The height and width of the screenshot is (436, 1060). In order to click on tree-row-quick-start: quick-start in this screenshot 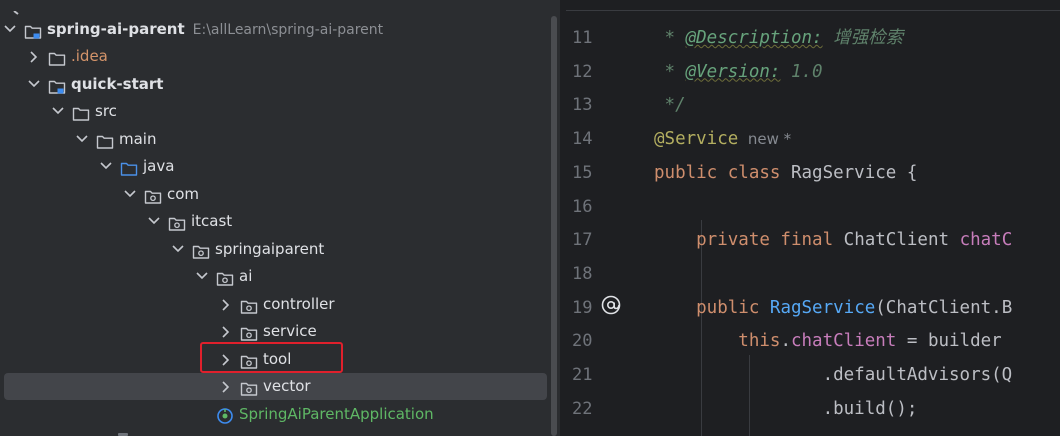, I will do `click(274, 84)`.